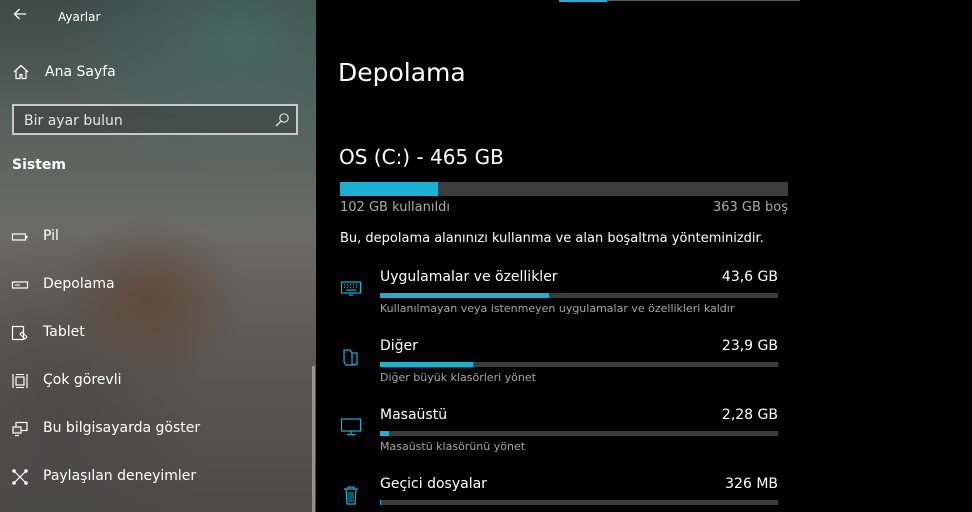 This screenshot has height=512, width=972. Describe the element at coordinates (21, 72) in the screenshot. I see `home-icon` at that location.